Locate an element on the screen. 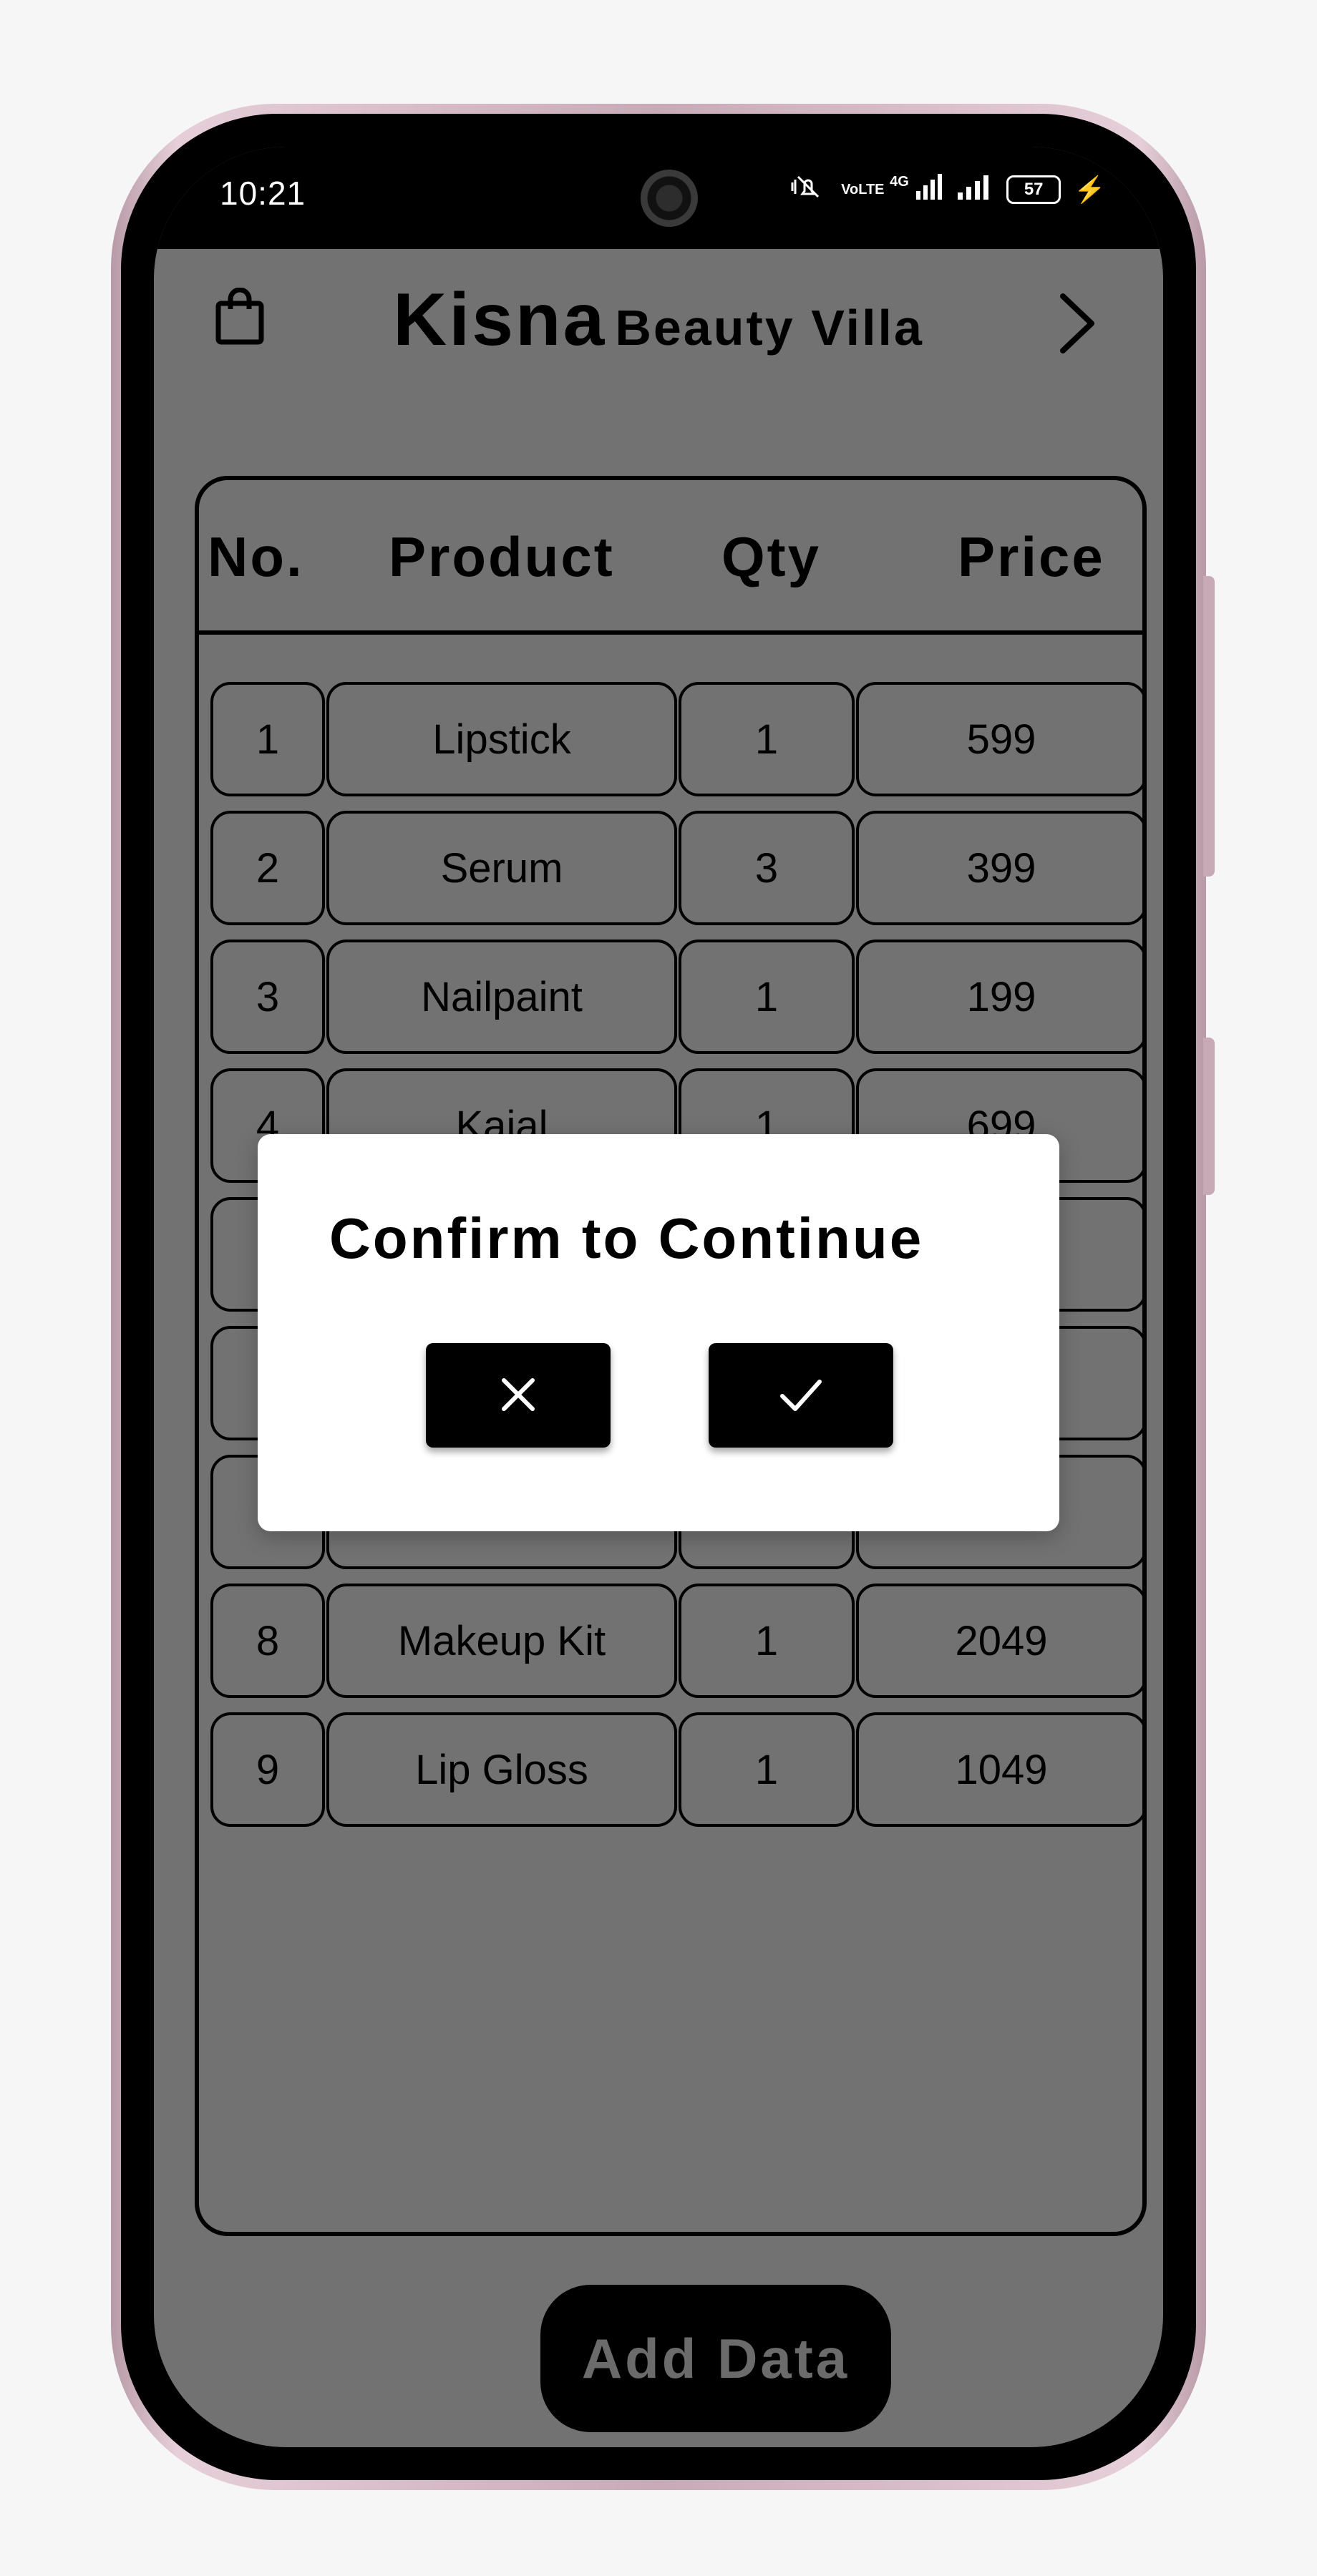 The image size is (1317, 2576). signal-4g-icon: 4G is located at coordinates (916, 189).